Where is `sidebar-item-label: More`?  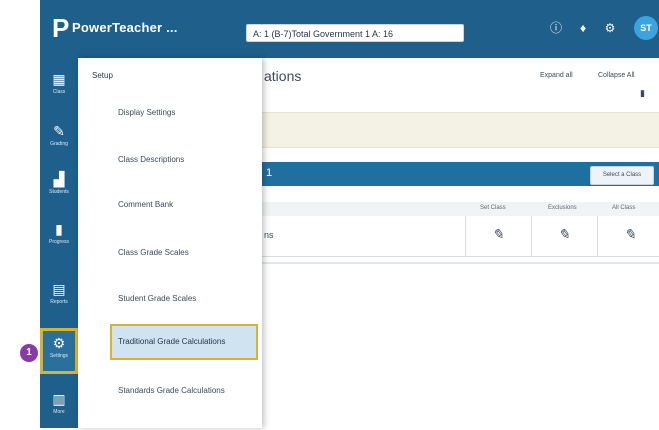
sidebar-item-label: More is located at coordinates (59, 412).